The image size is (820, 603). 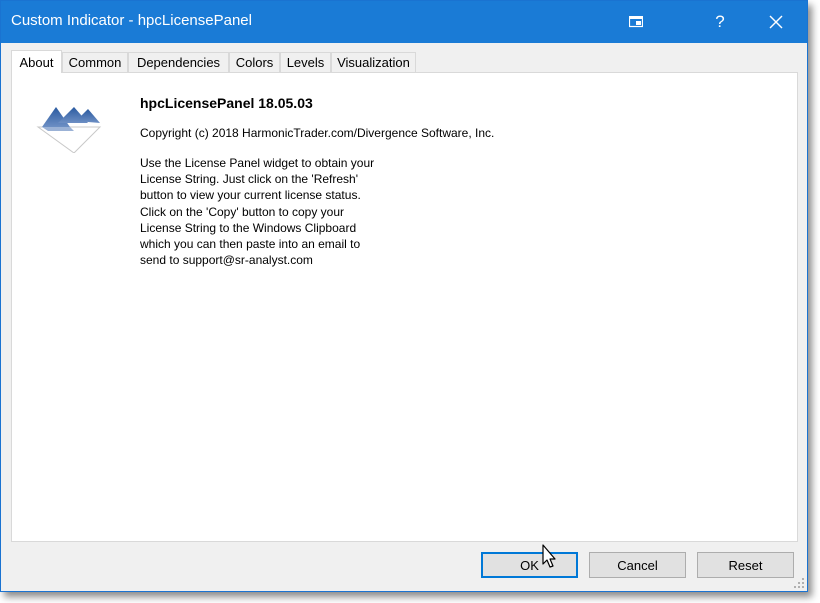 I want to click on description-line: Click on the 'Copy' button to copy your, so click(x=242, y=211).